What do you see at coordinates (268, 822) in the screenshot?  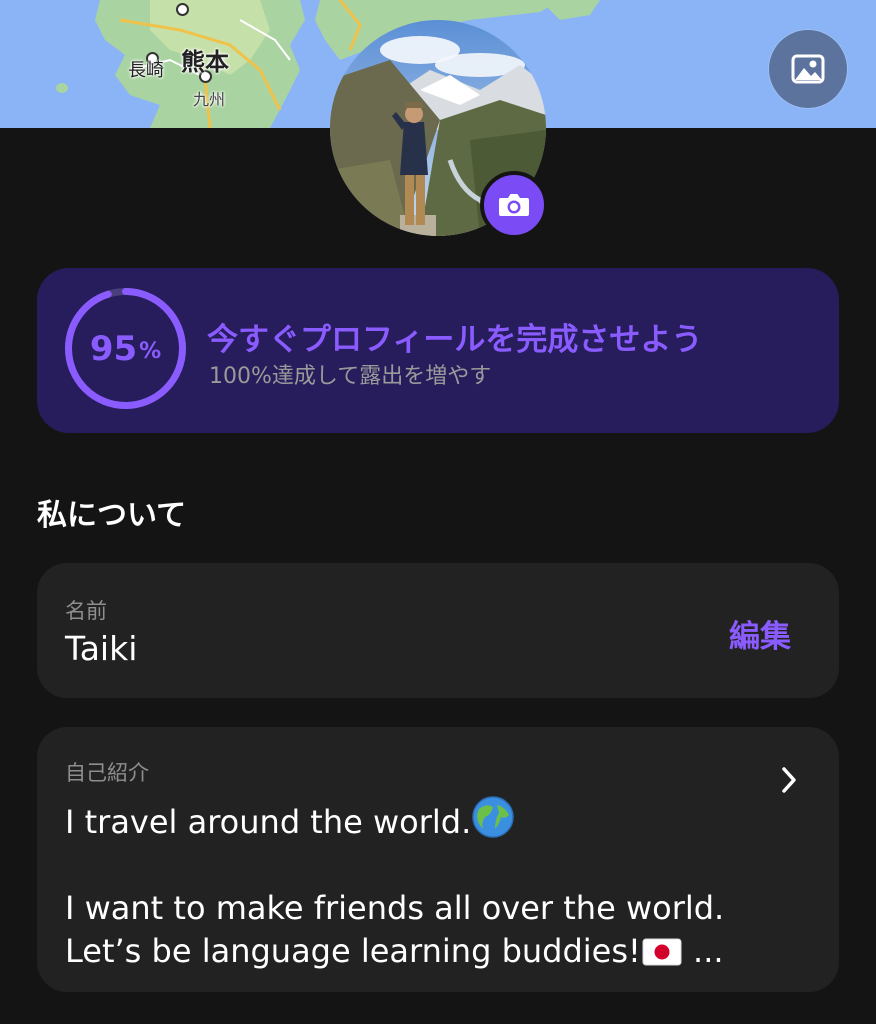 I see `bio-line-1: I travel around the world.` at bounding box center [268, 822].